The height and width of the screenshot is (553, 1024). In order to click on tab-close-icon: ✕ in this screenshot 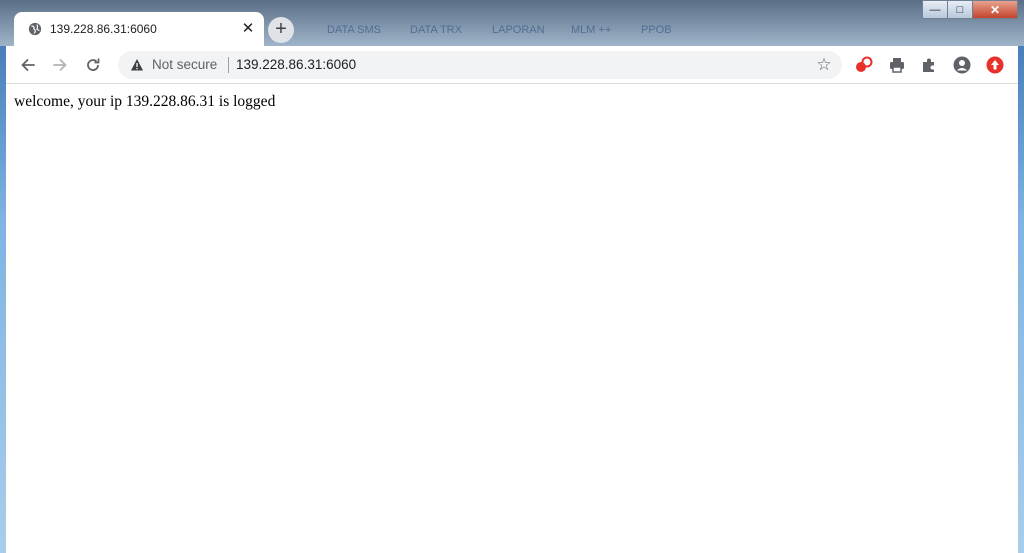, I will do `click(248, 29)`.